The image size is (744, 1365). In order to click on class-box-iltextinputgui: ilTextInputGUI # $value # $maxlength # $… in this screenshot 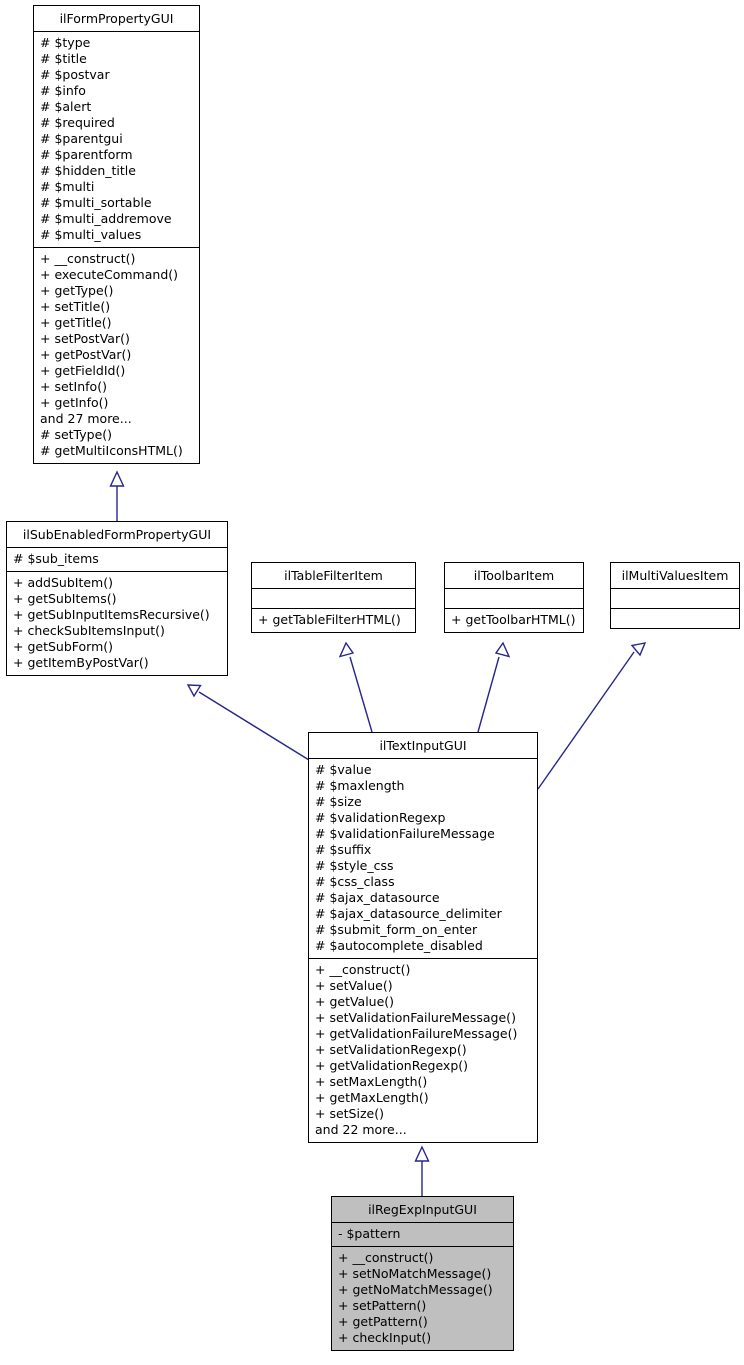, I will do `click(423, 937)`.